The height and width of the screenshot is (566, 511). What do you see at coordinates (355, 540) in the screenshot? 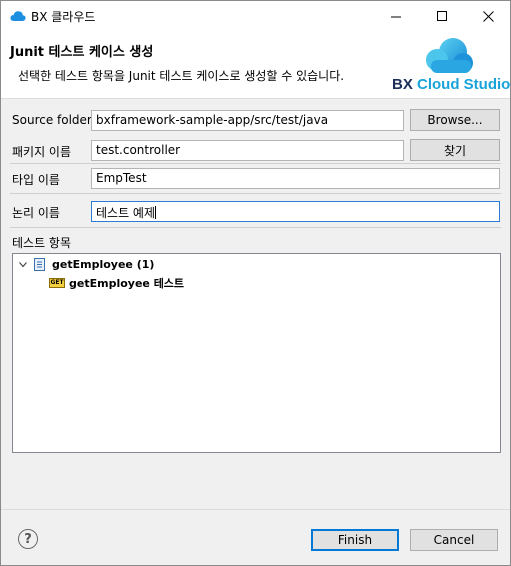
I see `finish-button: Finish` at bounding box center [355, 540].